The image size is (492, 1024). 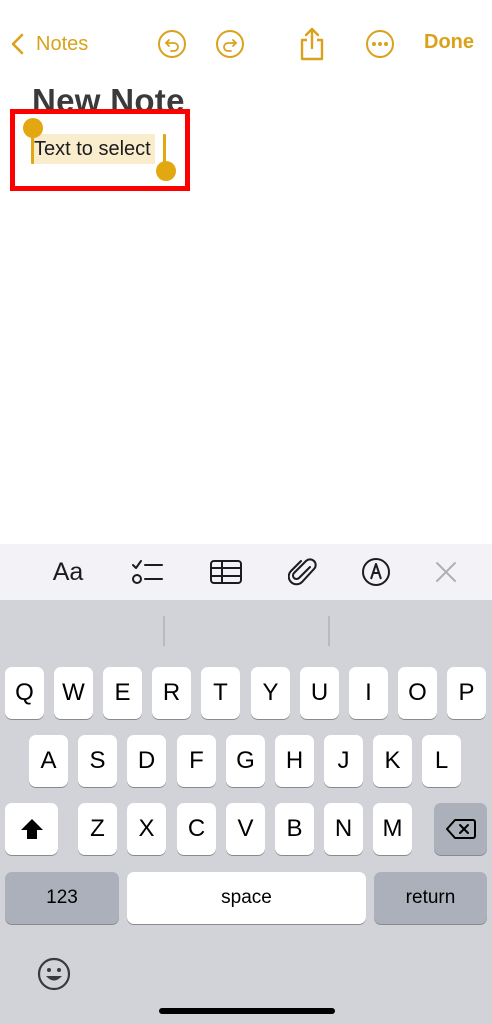 I want to click on back-button: Notes, so click(x=48, y=44).